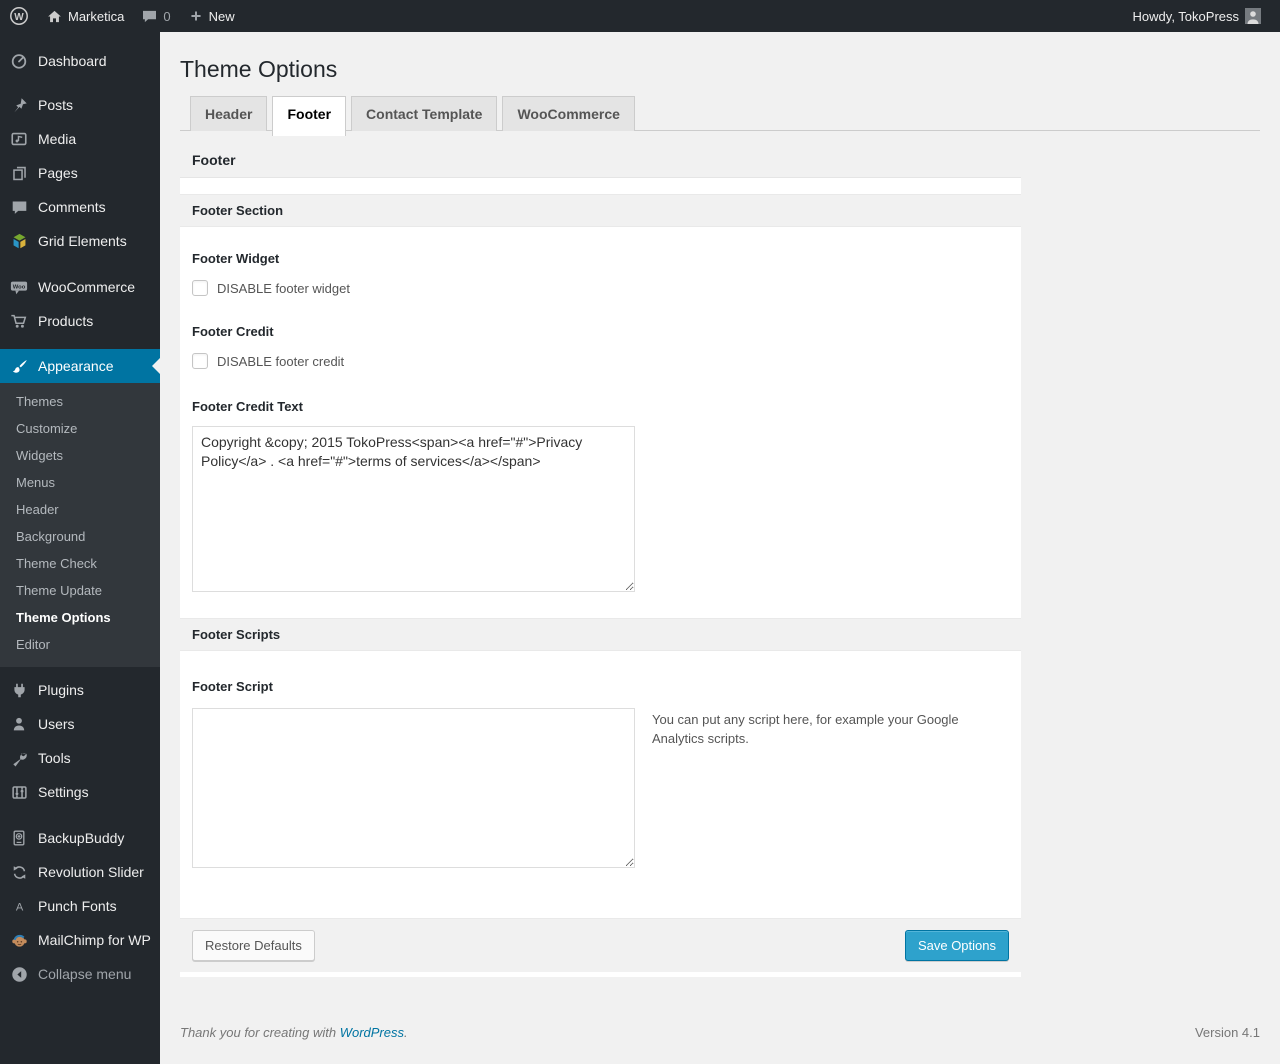 This screenshot has height=1064, width=1280. Describe the element at coordinates (80, 401) in the screenshot. I see `sidebar-subitem-themes: Themes` at that location.